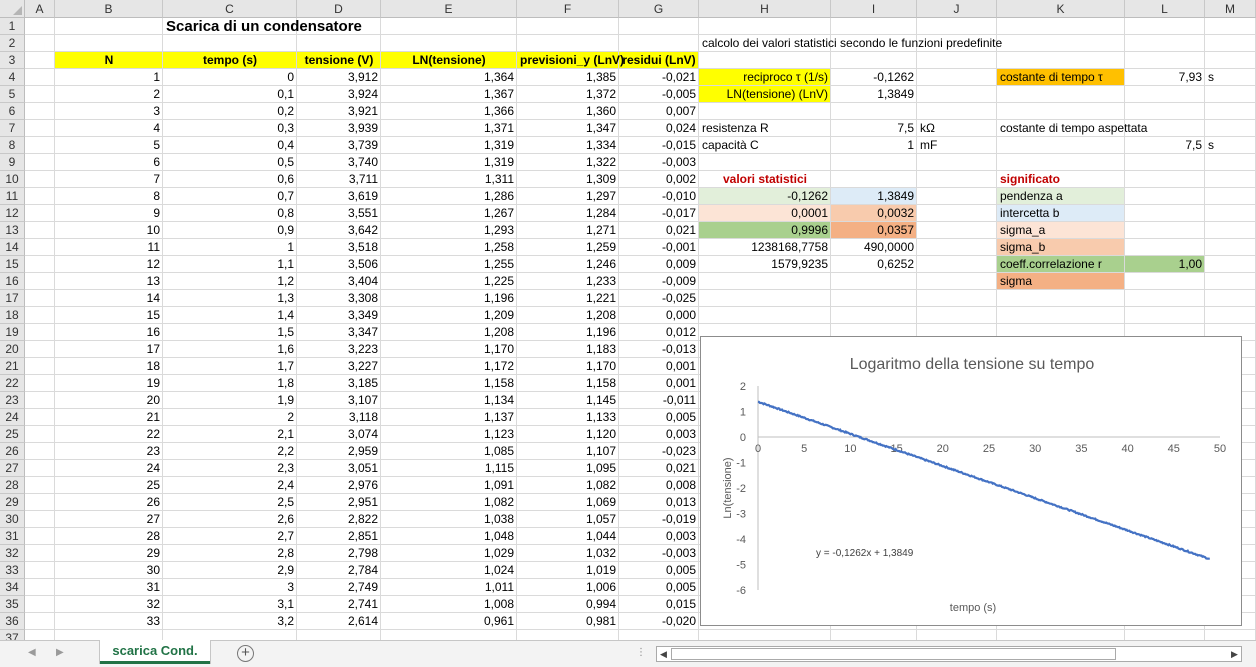 This screenshot has width=1256, height=667. I want to click on row-header: 14, so click(12, 247).